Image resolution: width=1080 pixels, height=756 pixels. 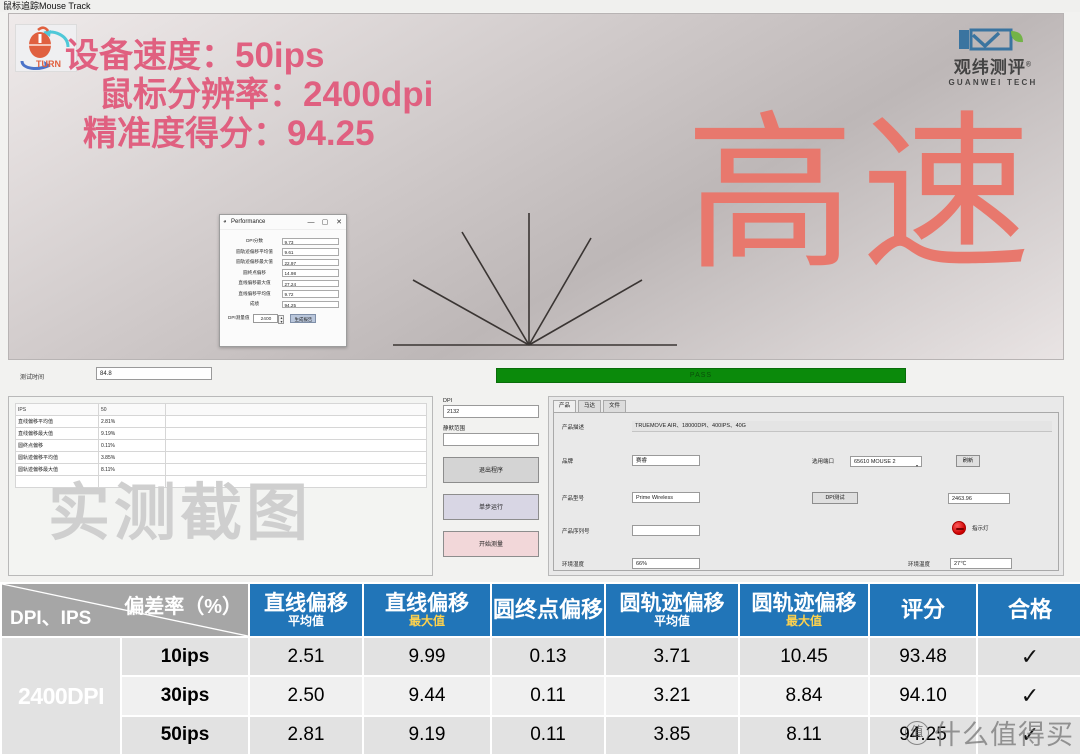 I want to click on headline-score-value: 94.25, so click(x=331, y=134).